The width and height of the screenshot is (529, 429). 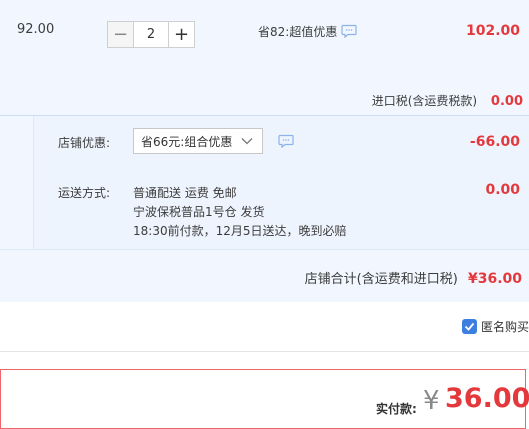 What do you see at coordinates (424, 101) in the screenshot?
I see `import-tax-label: 进口税(含运费税款)` at bounding box center [424, 101].